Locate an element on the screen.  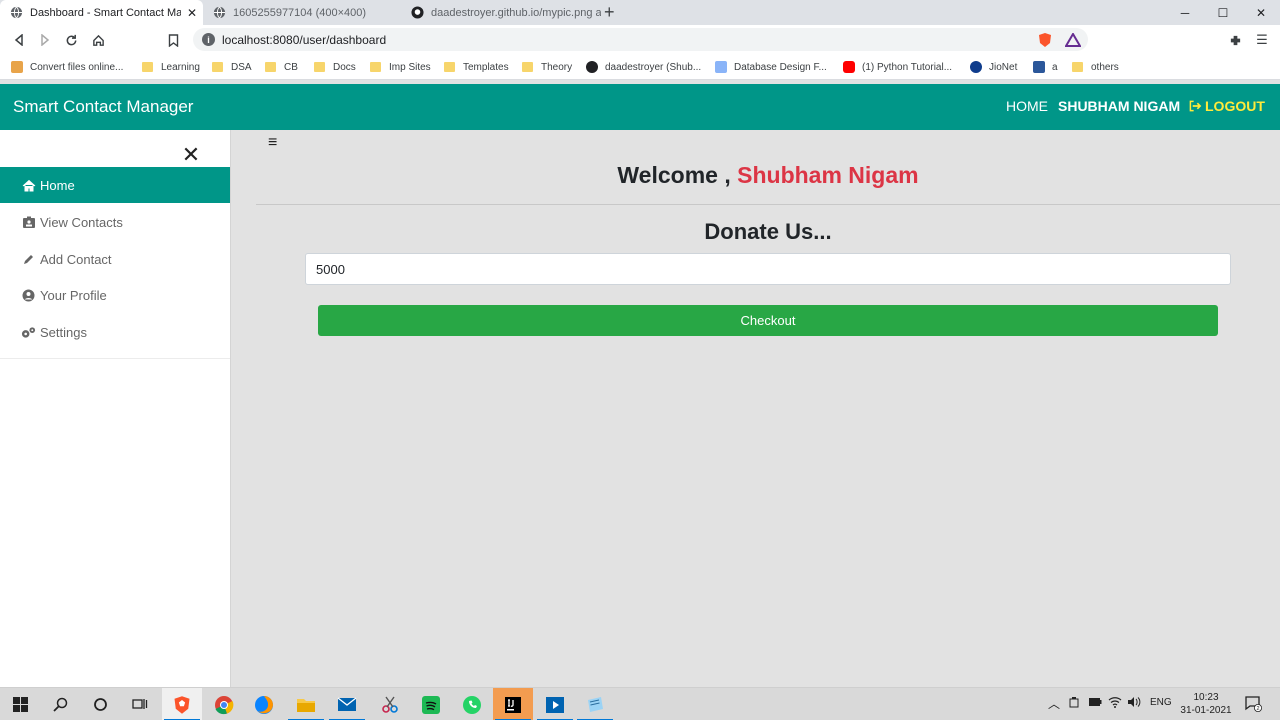
taskbar-notepad-icon is located at coordinates (595, 704).